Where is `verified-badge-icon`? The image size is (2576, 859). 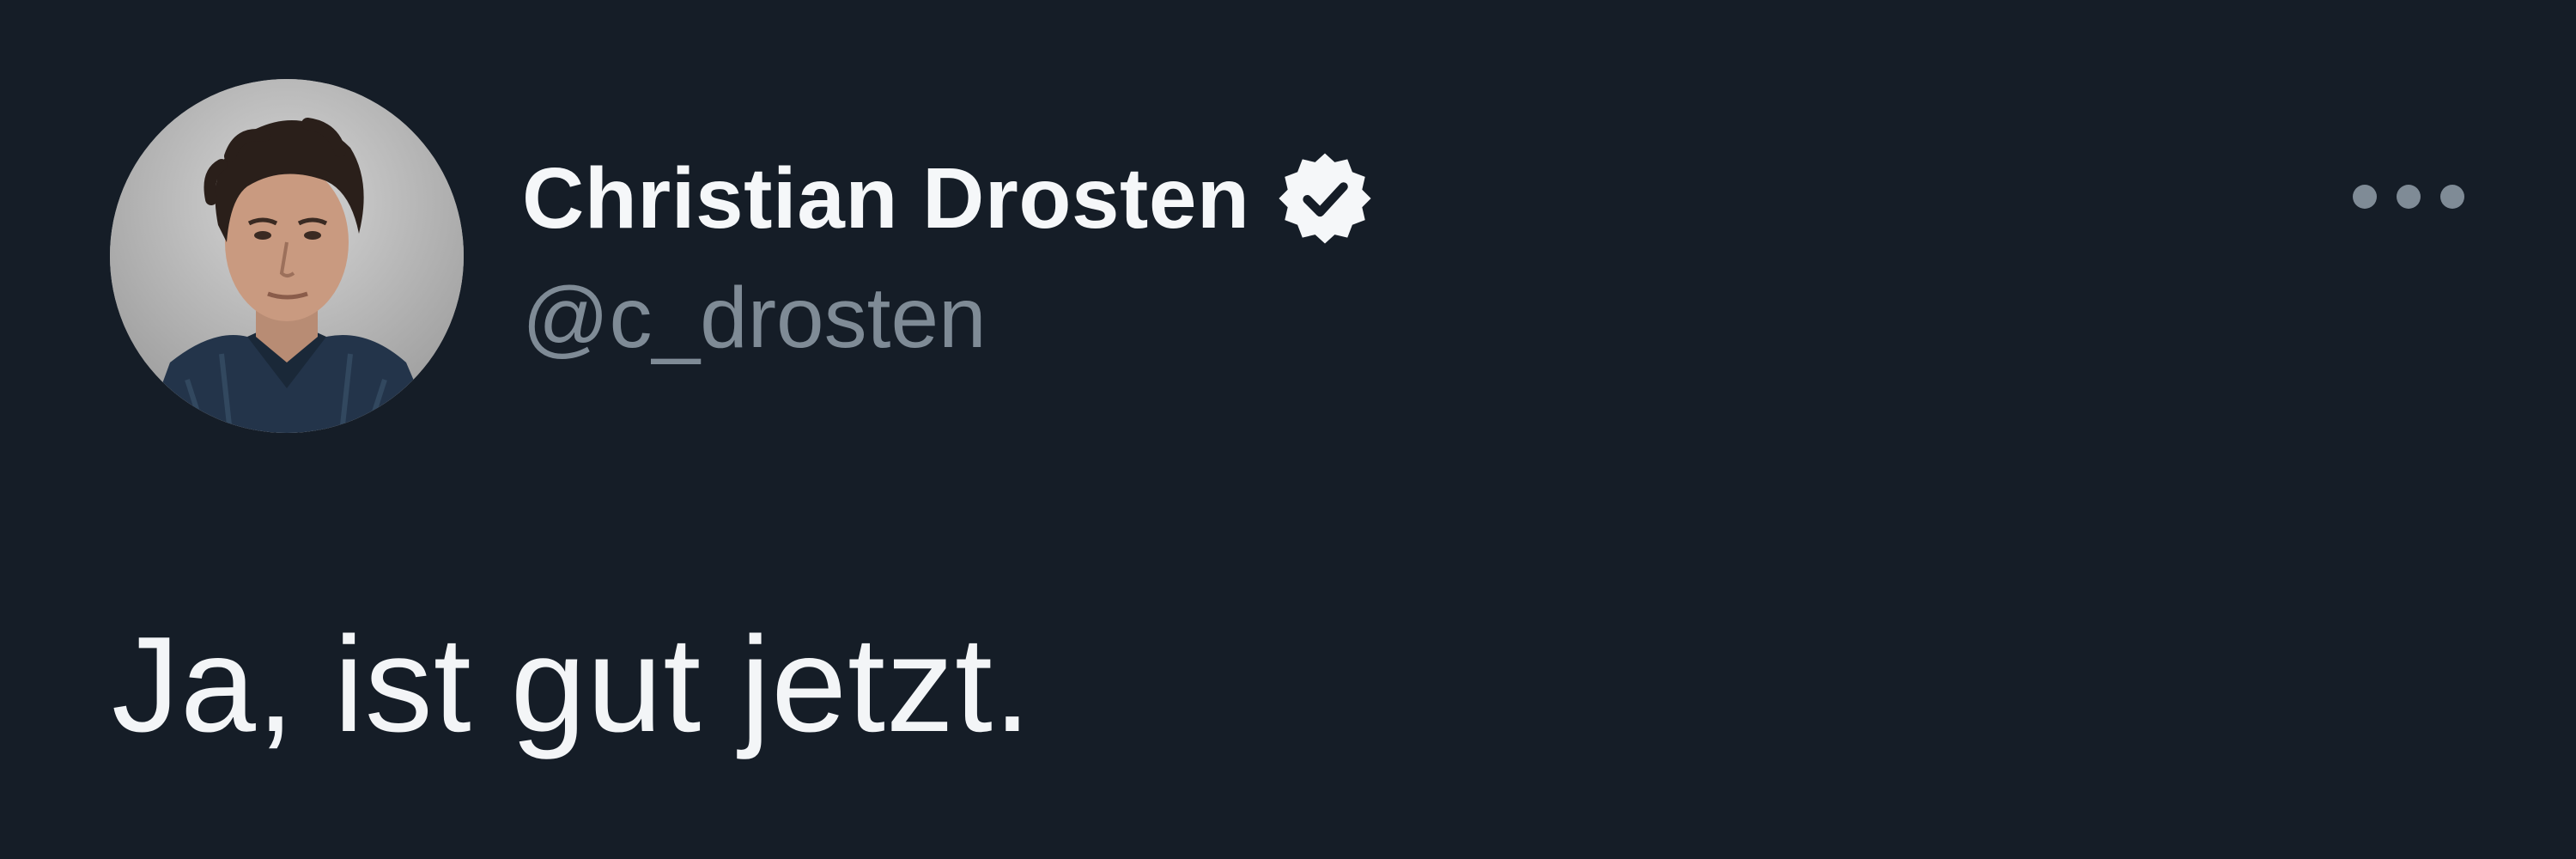
verified-badge-icon is located at coordinates (1325, 198).